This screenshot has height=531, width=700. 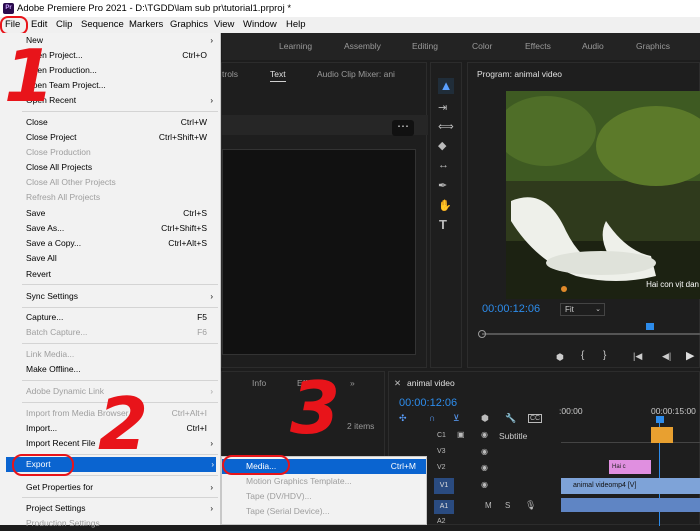 I want to click on eye-v3-icon: ◉, so click(x=484, y=451).